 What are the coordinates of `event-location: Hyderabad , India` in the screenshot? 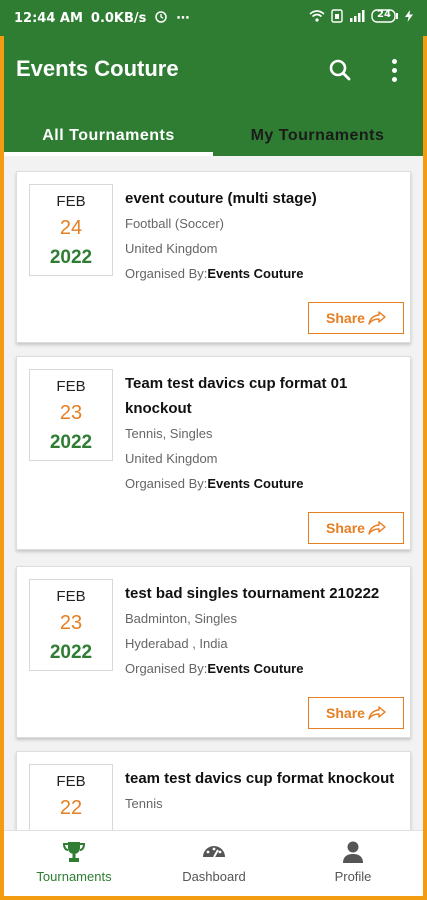 It's located at (176, 643).